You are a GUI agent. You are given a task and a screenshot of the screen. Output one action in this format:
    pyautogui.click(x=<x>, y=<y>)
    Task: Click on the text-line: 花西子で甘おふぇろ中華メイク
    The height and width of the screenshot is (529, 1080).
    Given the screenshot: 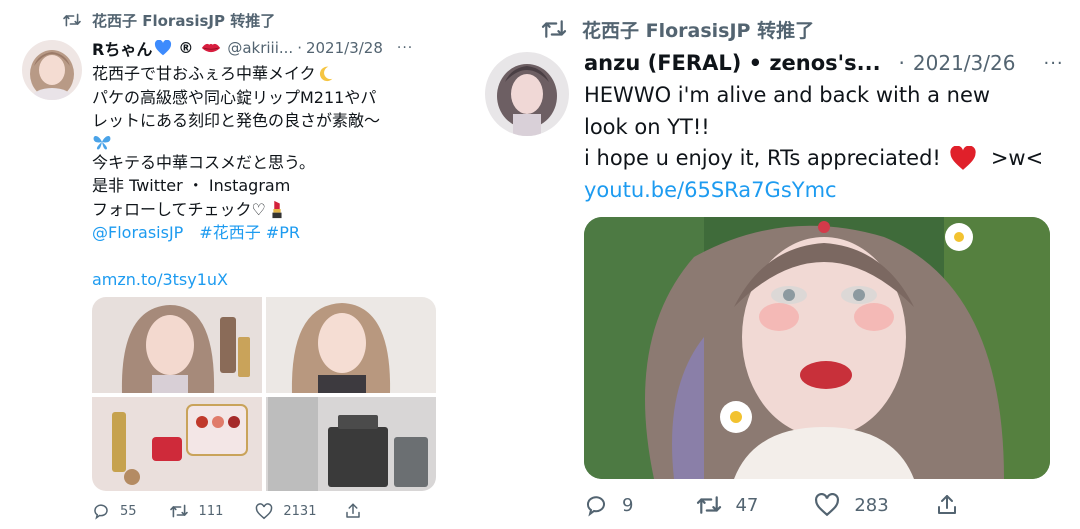 What is the action you would take?
    pyautogui.click(x=204, y=73)
    